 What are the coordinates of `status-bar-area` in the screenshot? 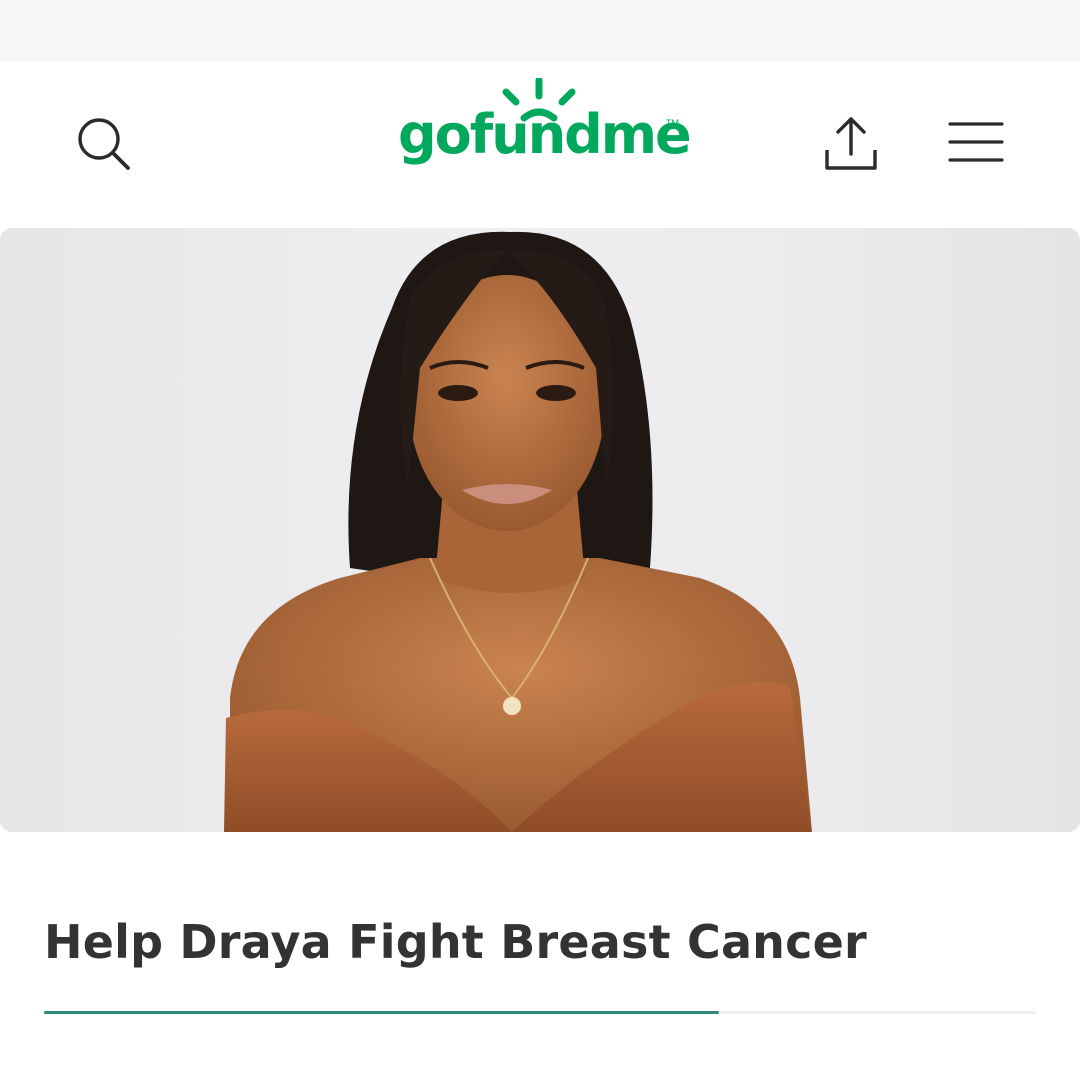 It's located at (540, 31).